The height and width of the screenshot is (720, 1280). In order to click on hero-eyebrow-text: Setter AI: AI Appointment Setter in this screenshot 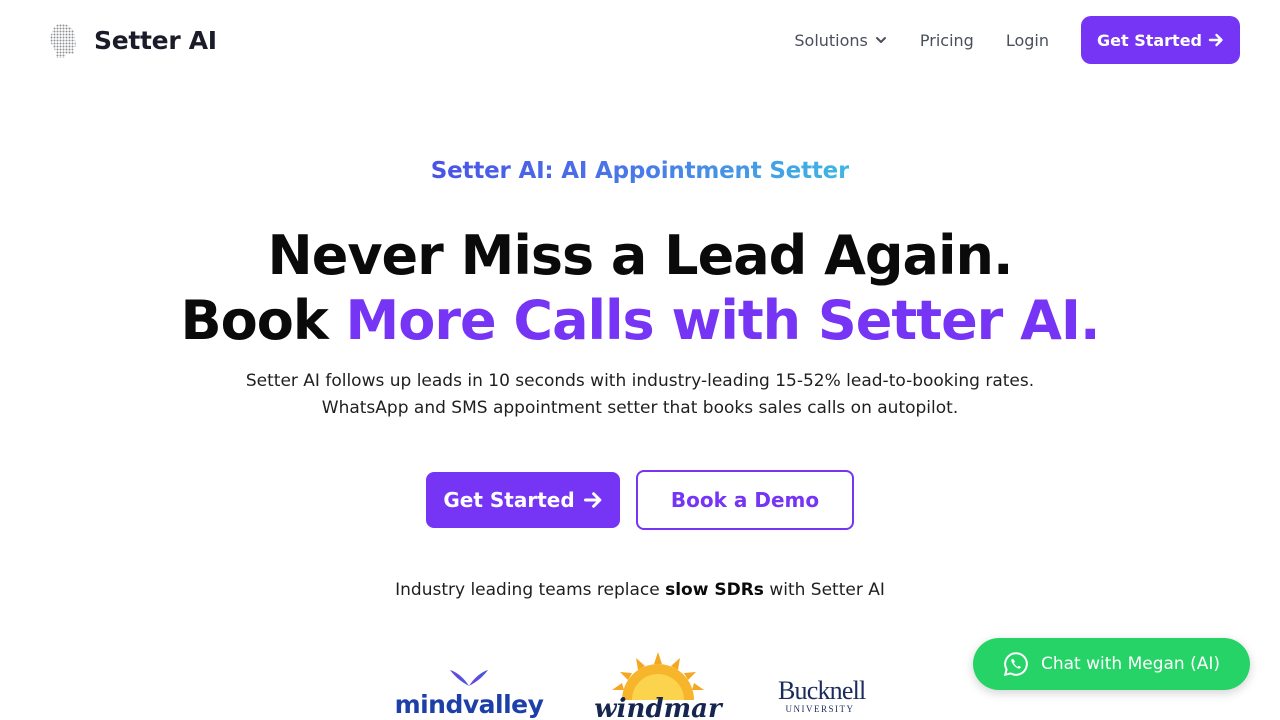, I will do `click(640, 171)`.